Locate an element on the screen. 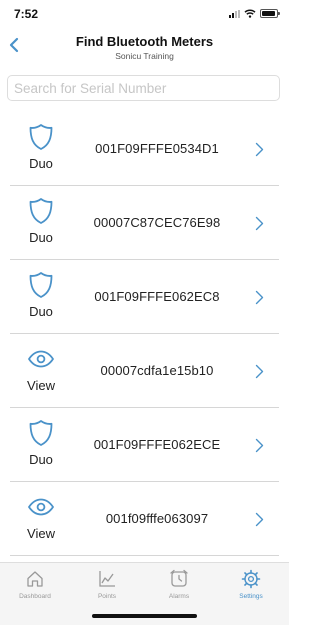  tab-points: Points is located at coordinates (107, 589).